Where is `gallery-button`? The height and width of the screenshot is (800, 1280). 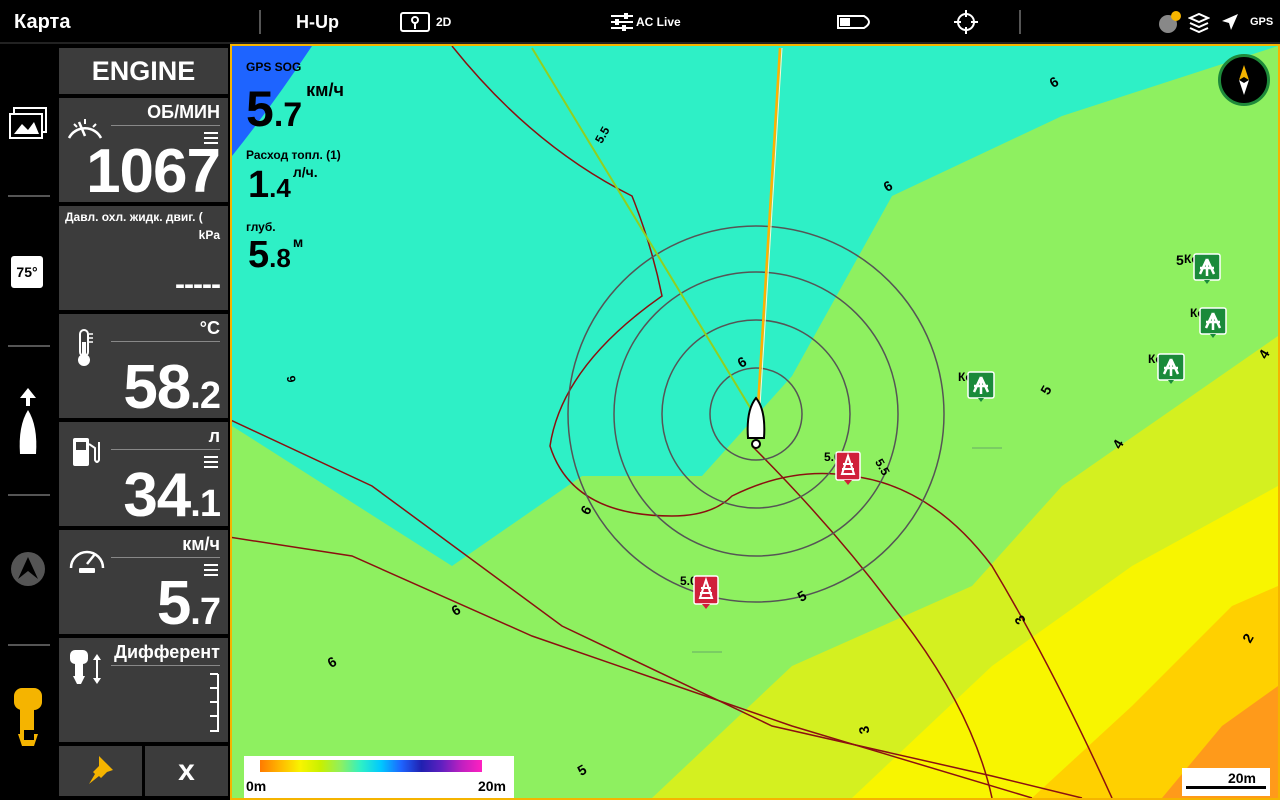
gallery-button is located at coordinates (29, 125).